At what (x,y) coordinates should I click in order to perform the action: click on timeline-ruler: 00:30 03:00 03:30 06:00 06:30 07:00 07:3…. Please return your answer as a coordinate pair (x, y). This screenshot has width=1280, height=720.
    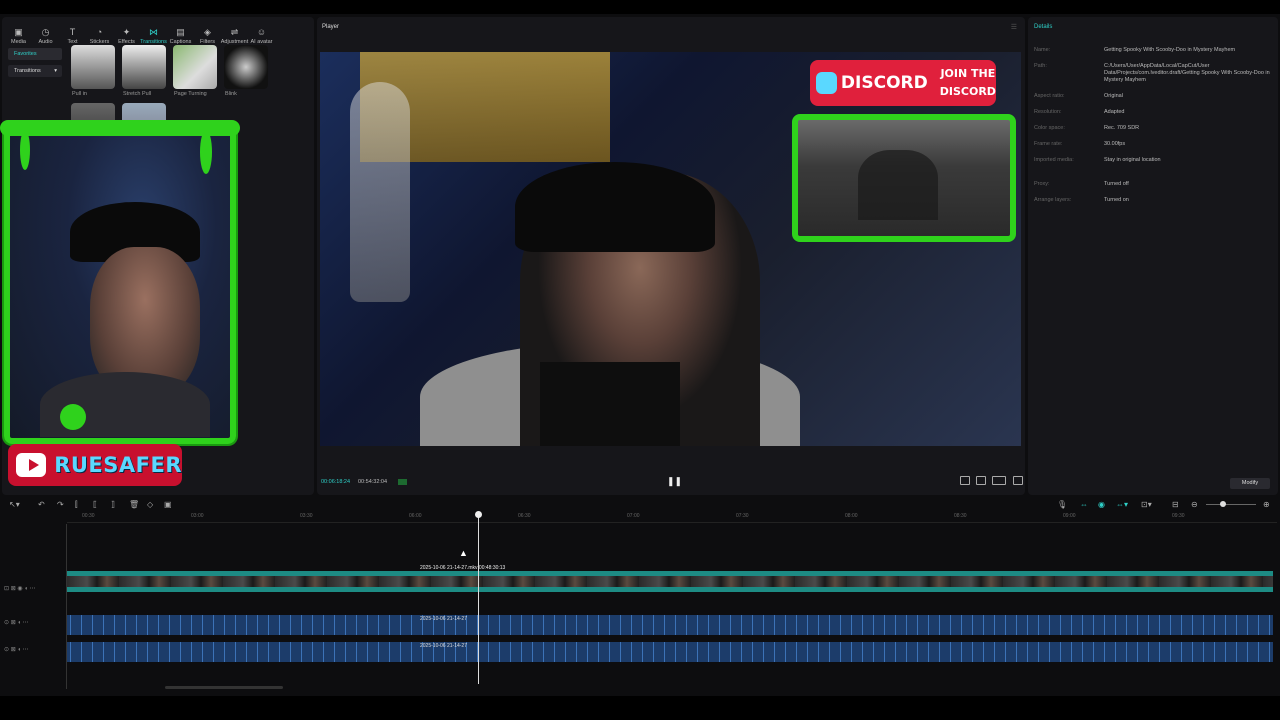
    Looking at the image, I should click on (672, 518).